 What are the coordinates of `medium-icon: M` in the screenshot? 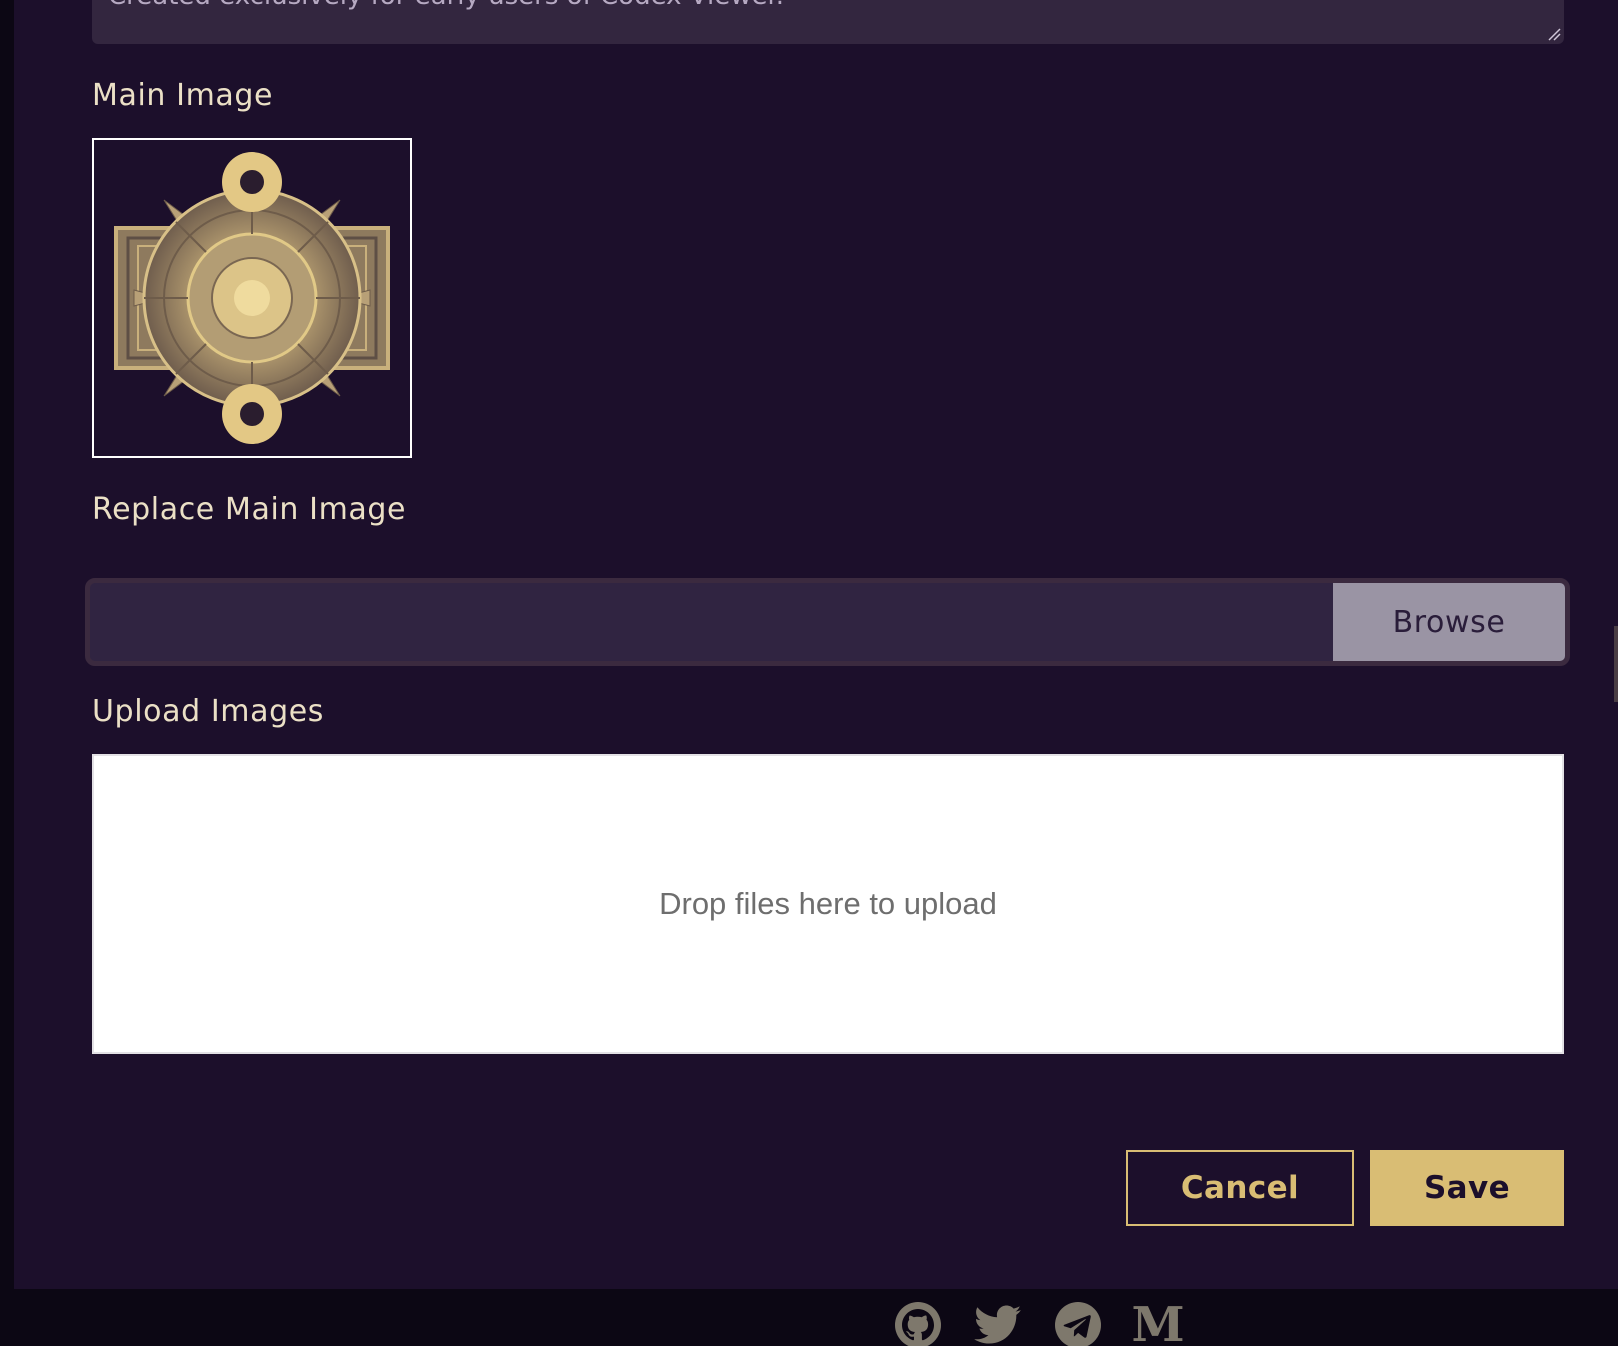 It's located at (1158, 1321).